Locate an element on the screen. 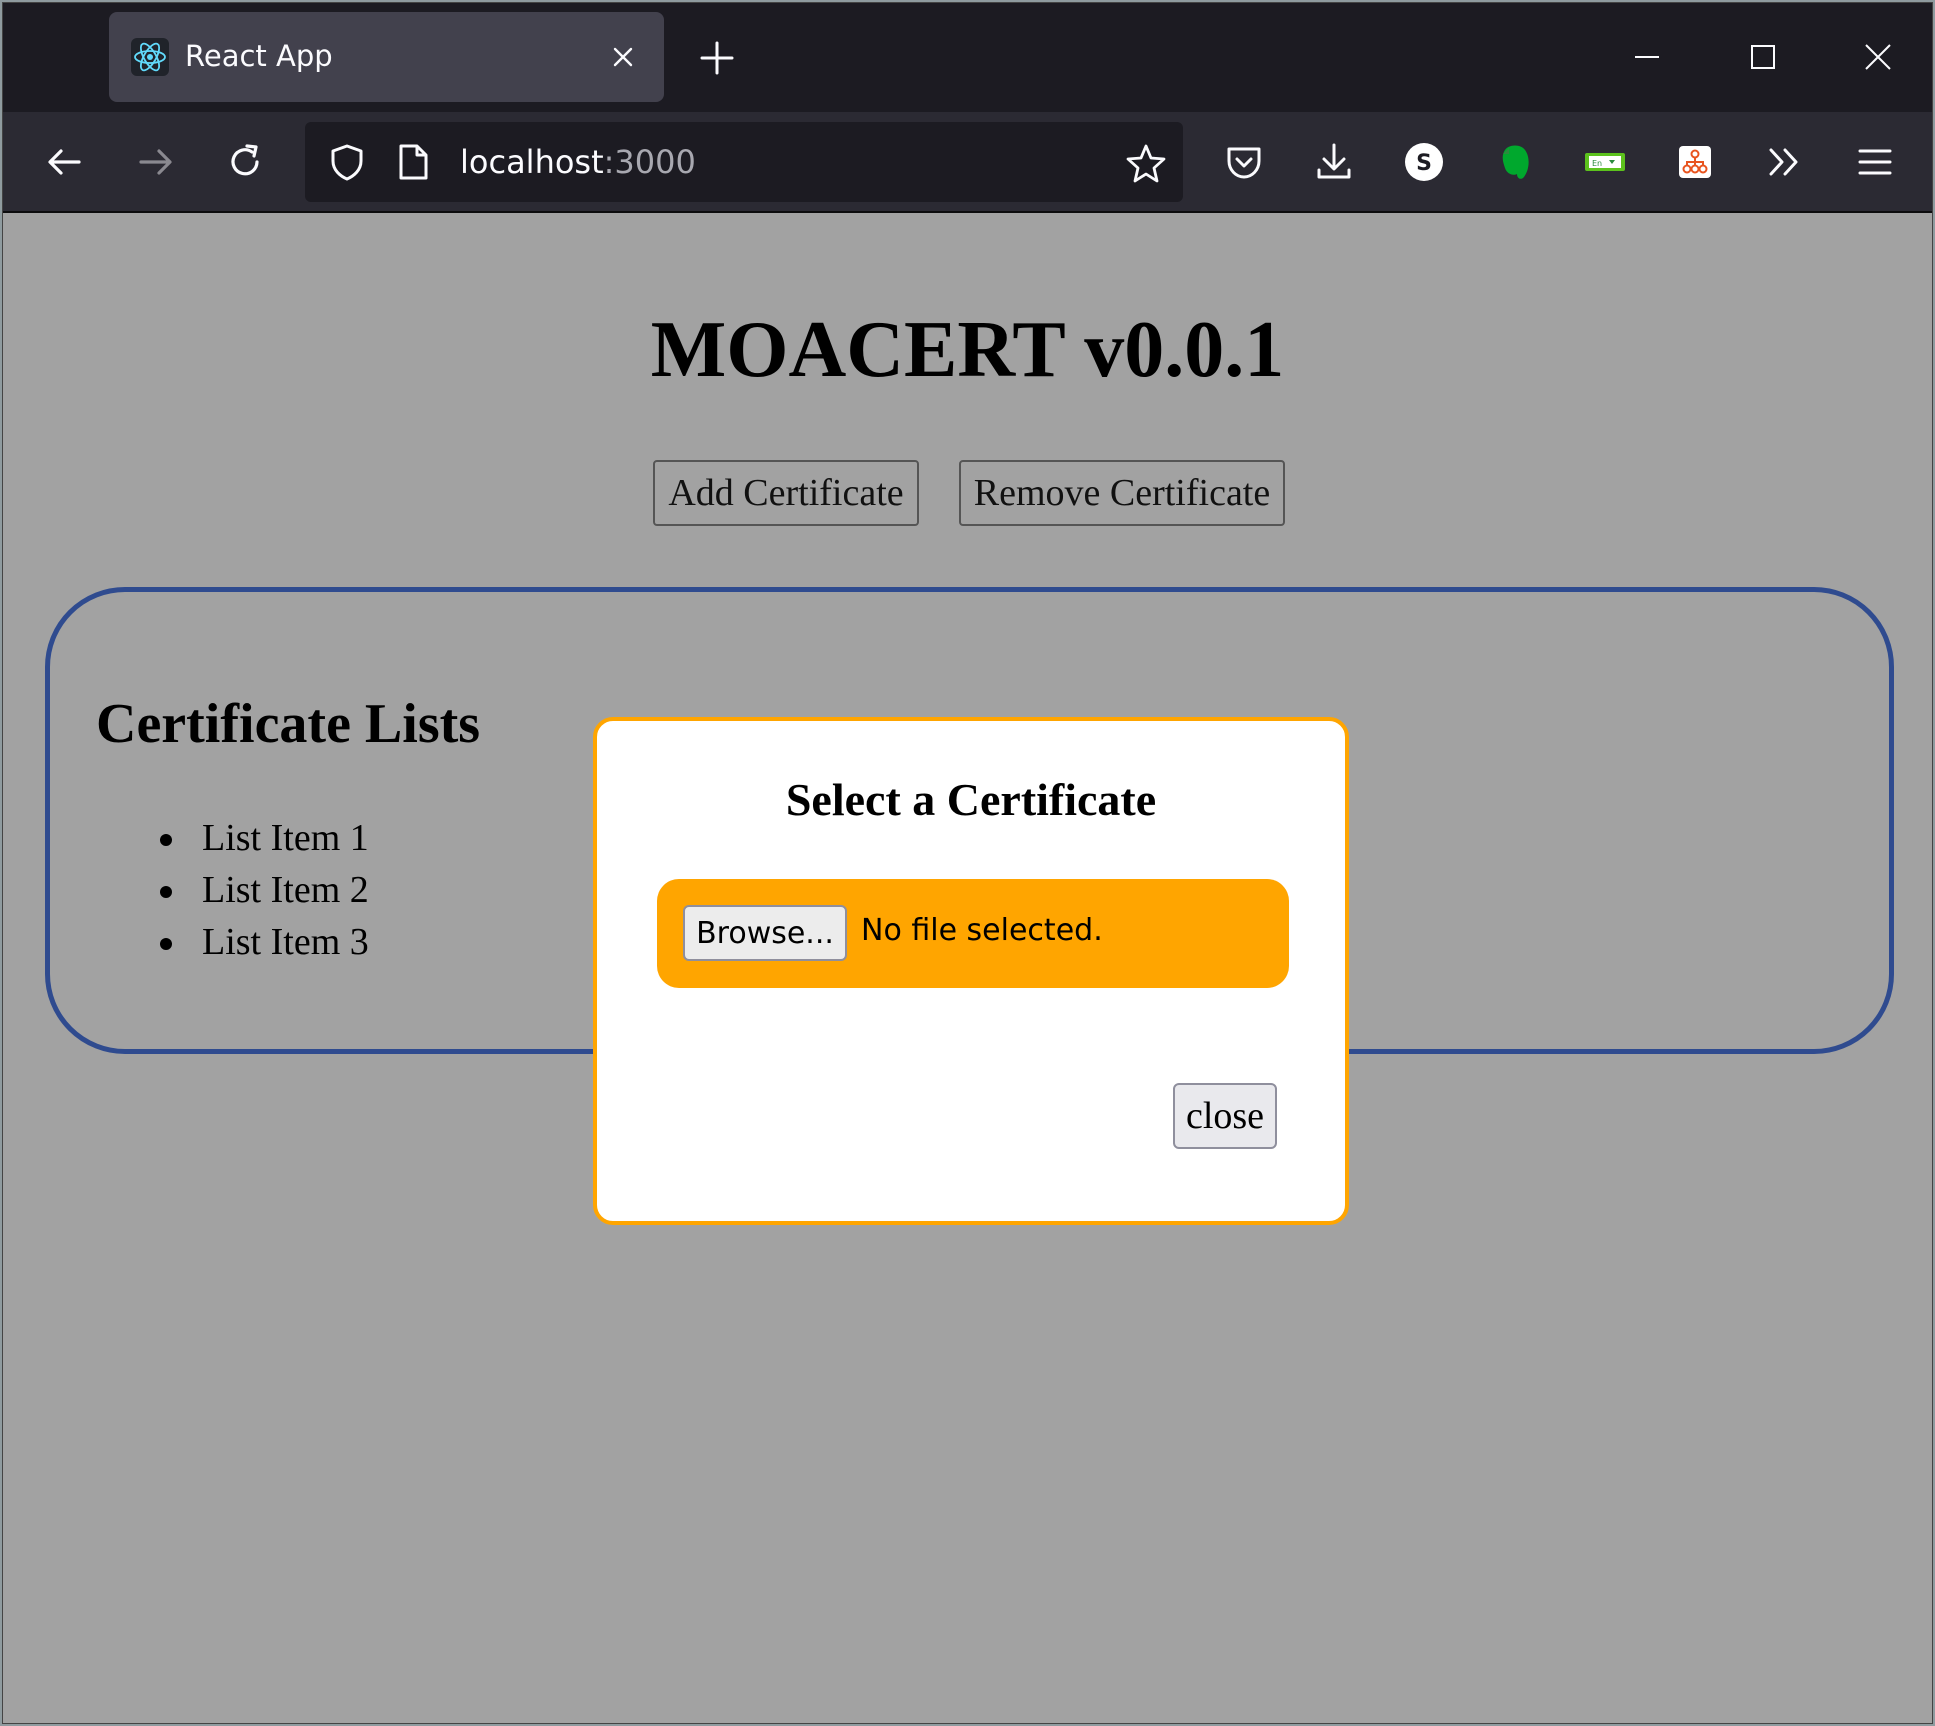 The image size is (1935, 1726). certificate-list: List Item 1 List Item 2 List Item 3 is located at coordinates (264, 890).